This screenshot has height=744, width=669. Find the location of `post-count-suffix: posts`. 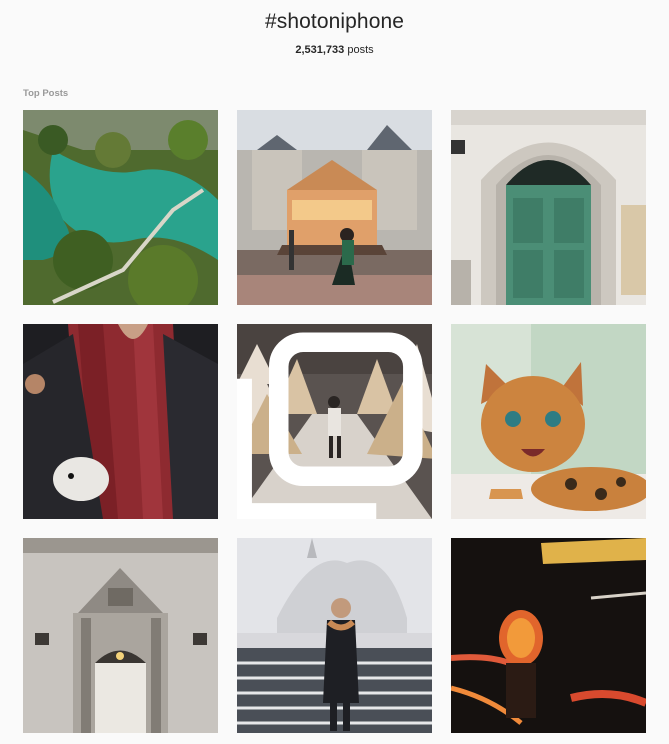

post-count-suffix: posts is located at coordinates (359, 50).